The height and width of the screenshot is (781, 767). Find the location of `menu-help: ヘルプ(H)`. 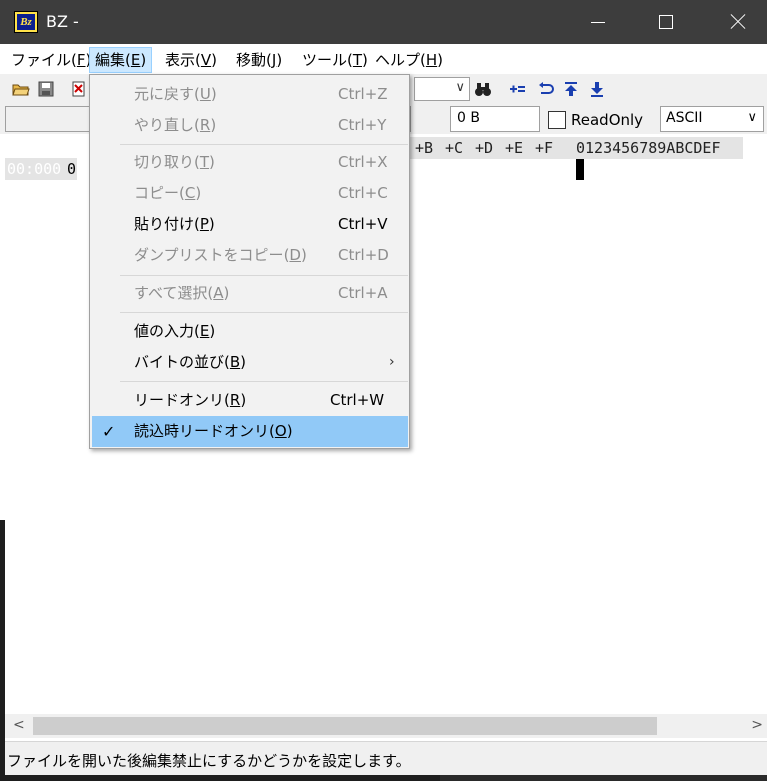

menu-help: ヘルプ(H) is located at coordinates (409, 60).